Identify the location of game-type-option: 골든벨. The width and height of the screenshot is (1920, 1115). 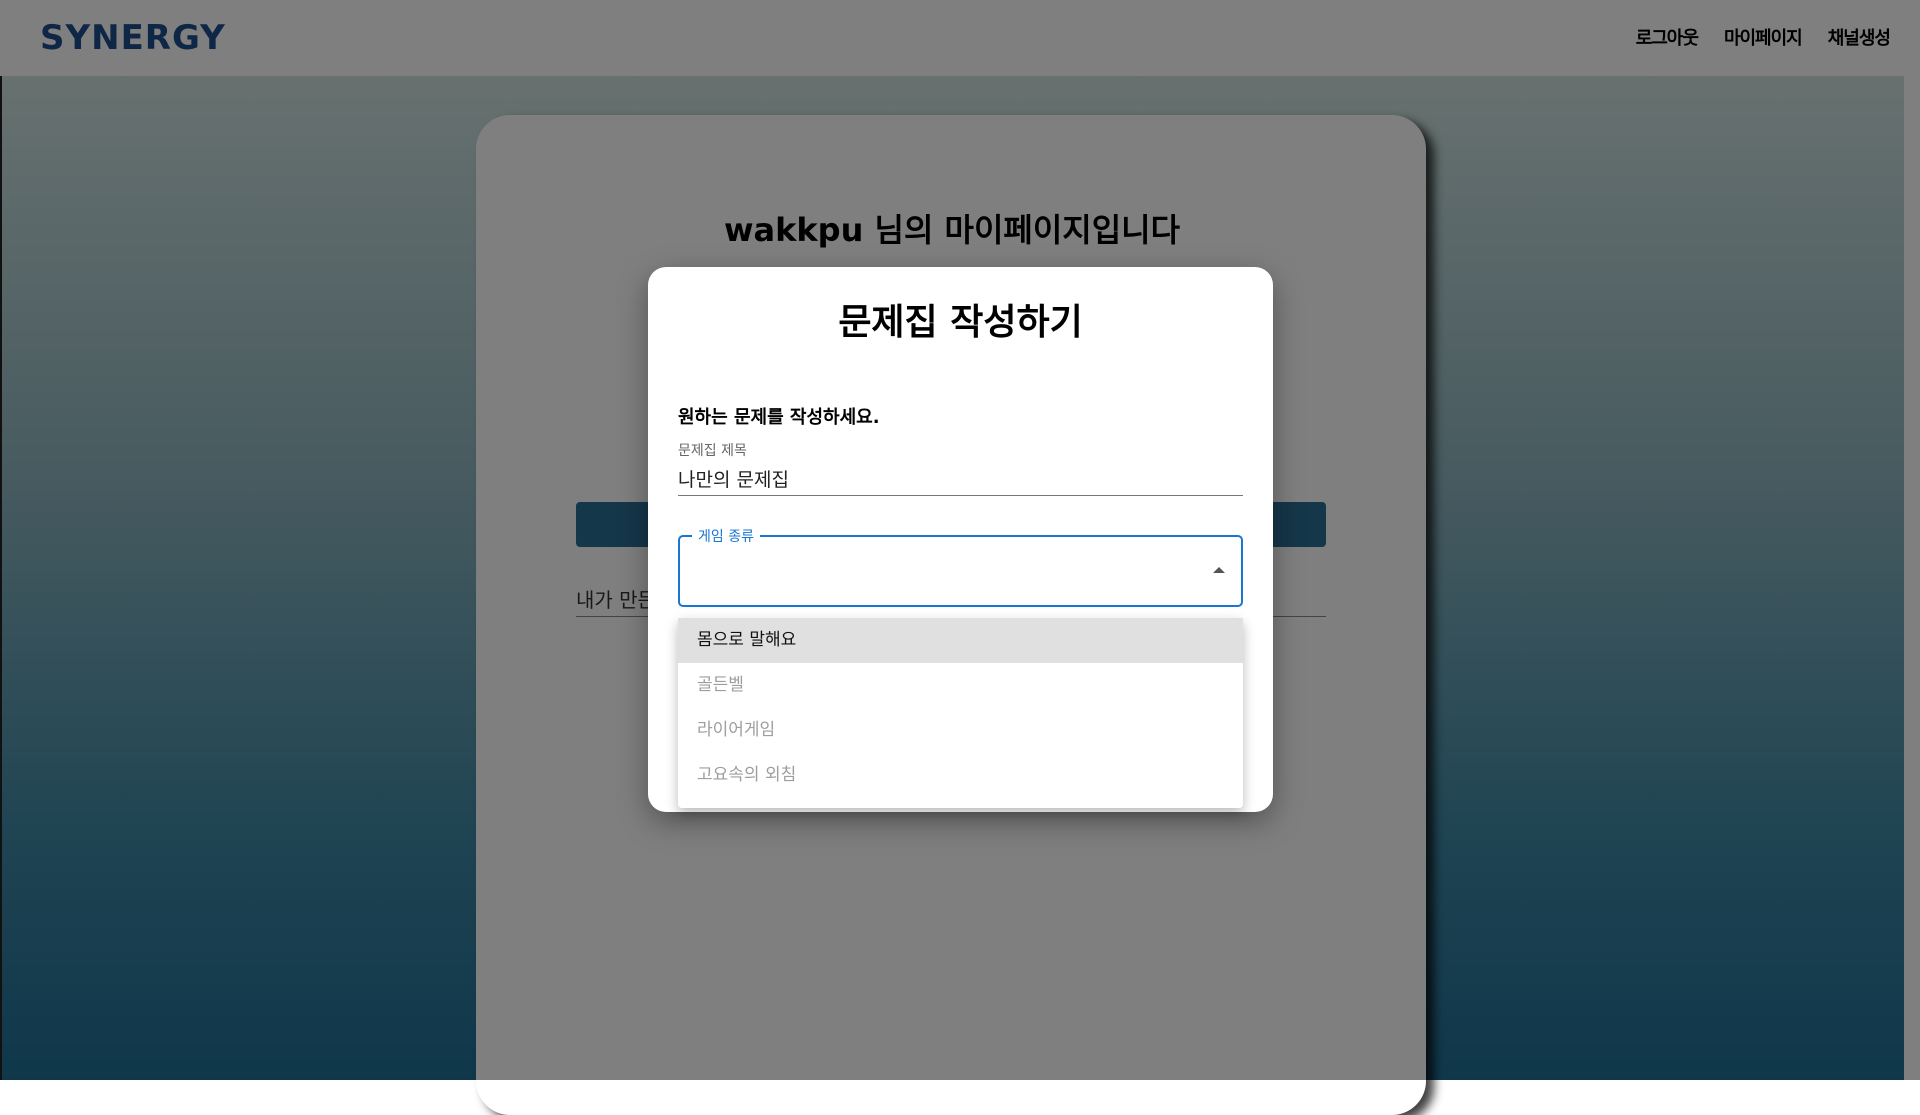
(960, 685).